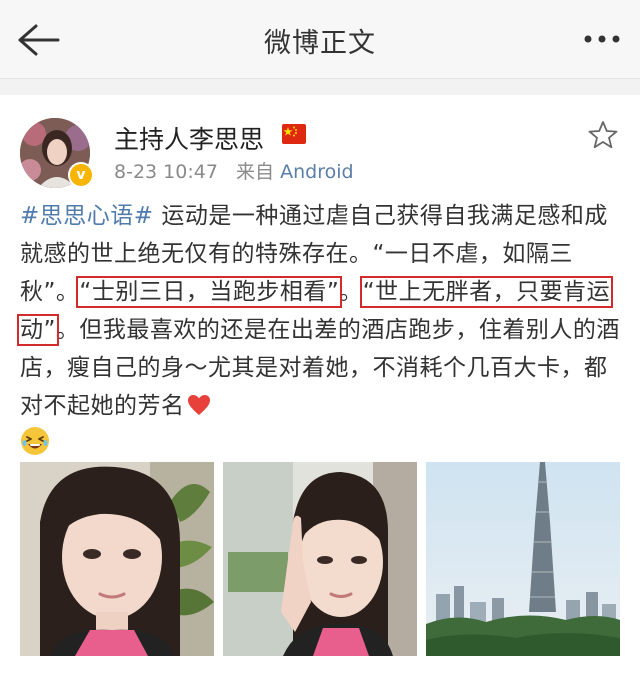 Image resolution: width=640 pixels, height=684 pixels. Describe the element at coordinates (166, 172) in the screenshot. I see `post-timestamp: 8-23 10:47` at that location.